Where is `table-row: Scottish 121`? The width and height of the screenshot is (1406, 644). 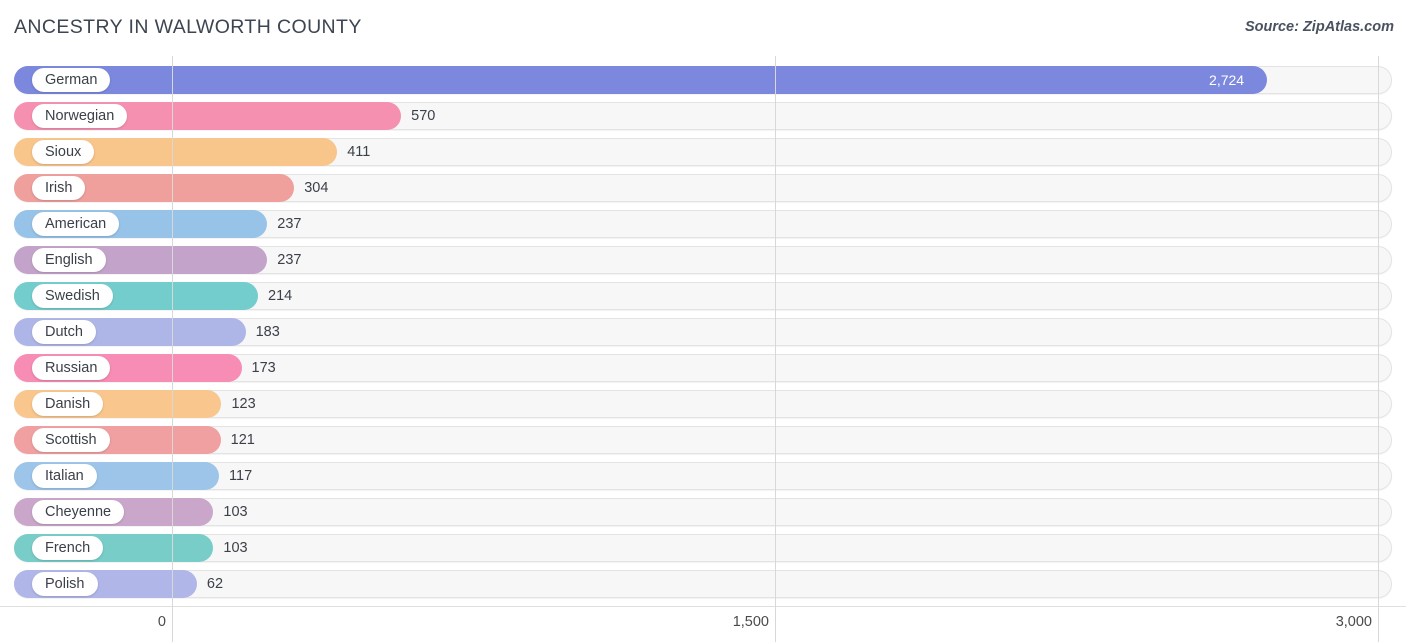 table-row: Scottish 121 is located at coordinates (703, 440).